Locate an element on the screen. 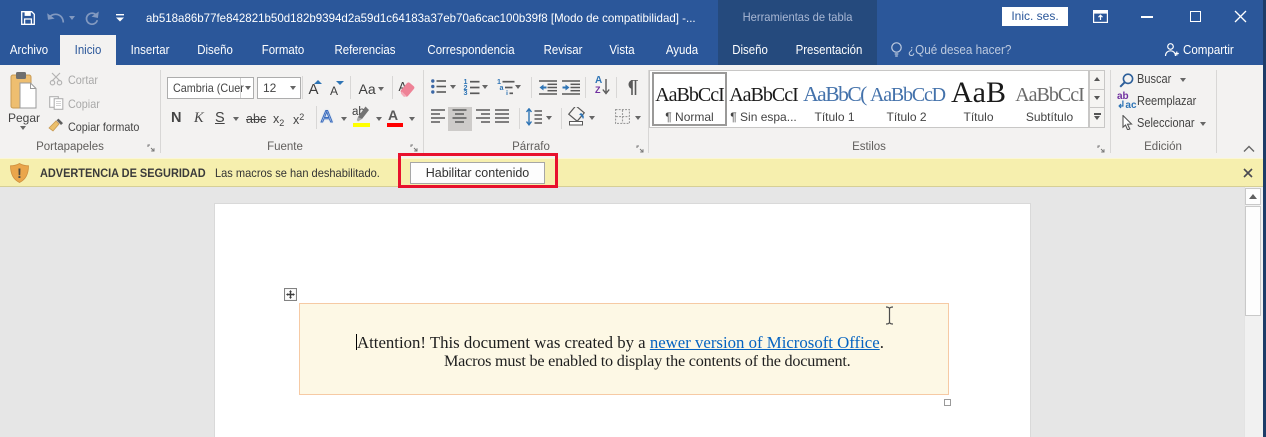 This screenshot has width=1266, height=437. svg-text: i is located at coordinates (507, 92).